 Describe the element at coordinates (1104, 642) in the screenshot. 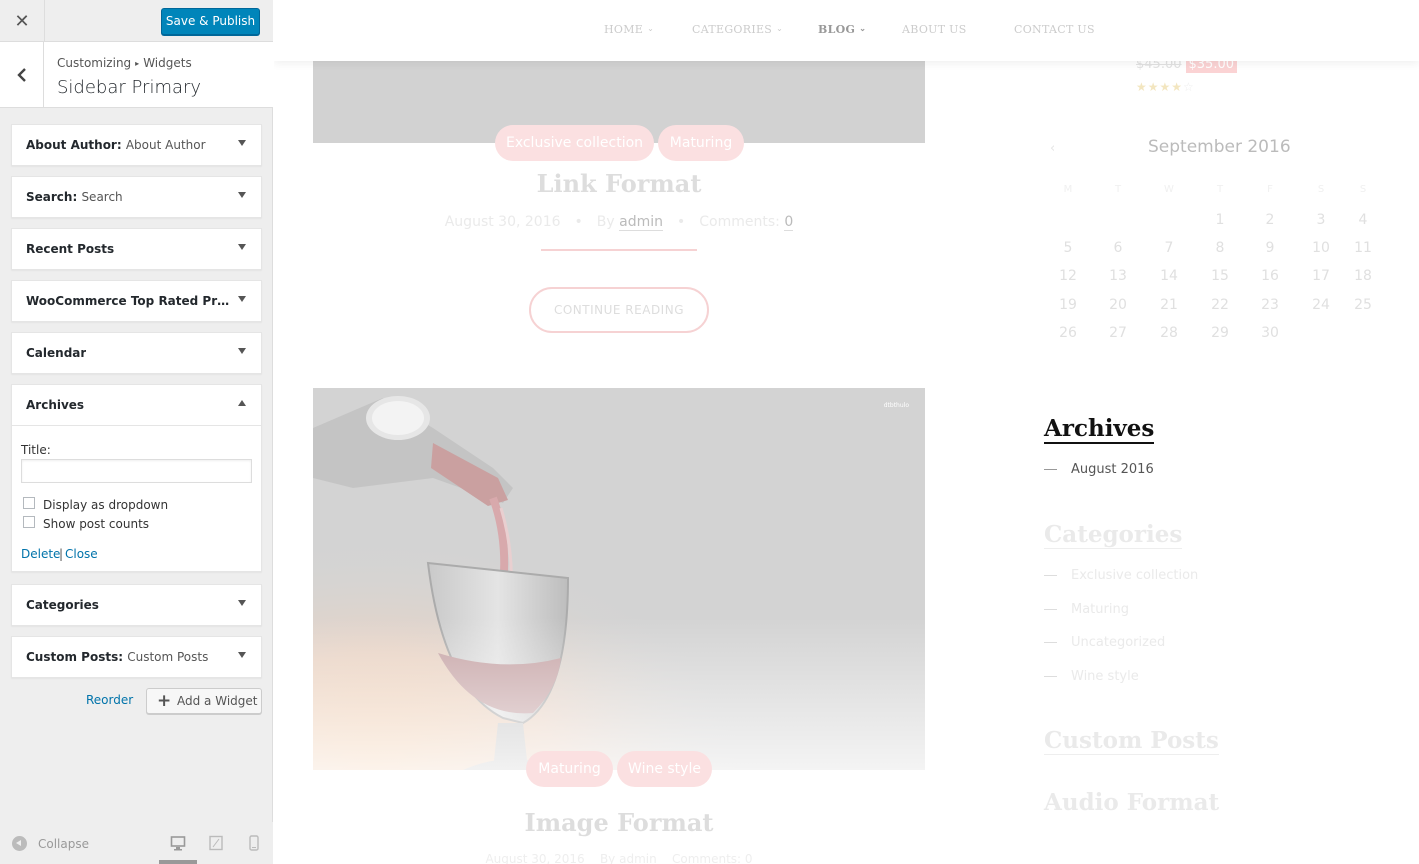

I see `category-link: Uncategorized` at that location.